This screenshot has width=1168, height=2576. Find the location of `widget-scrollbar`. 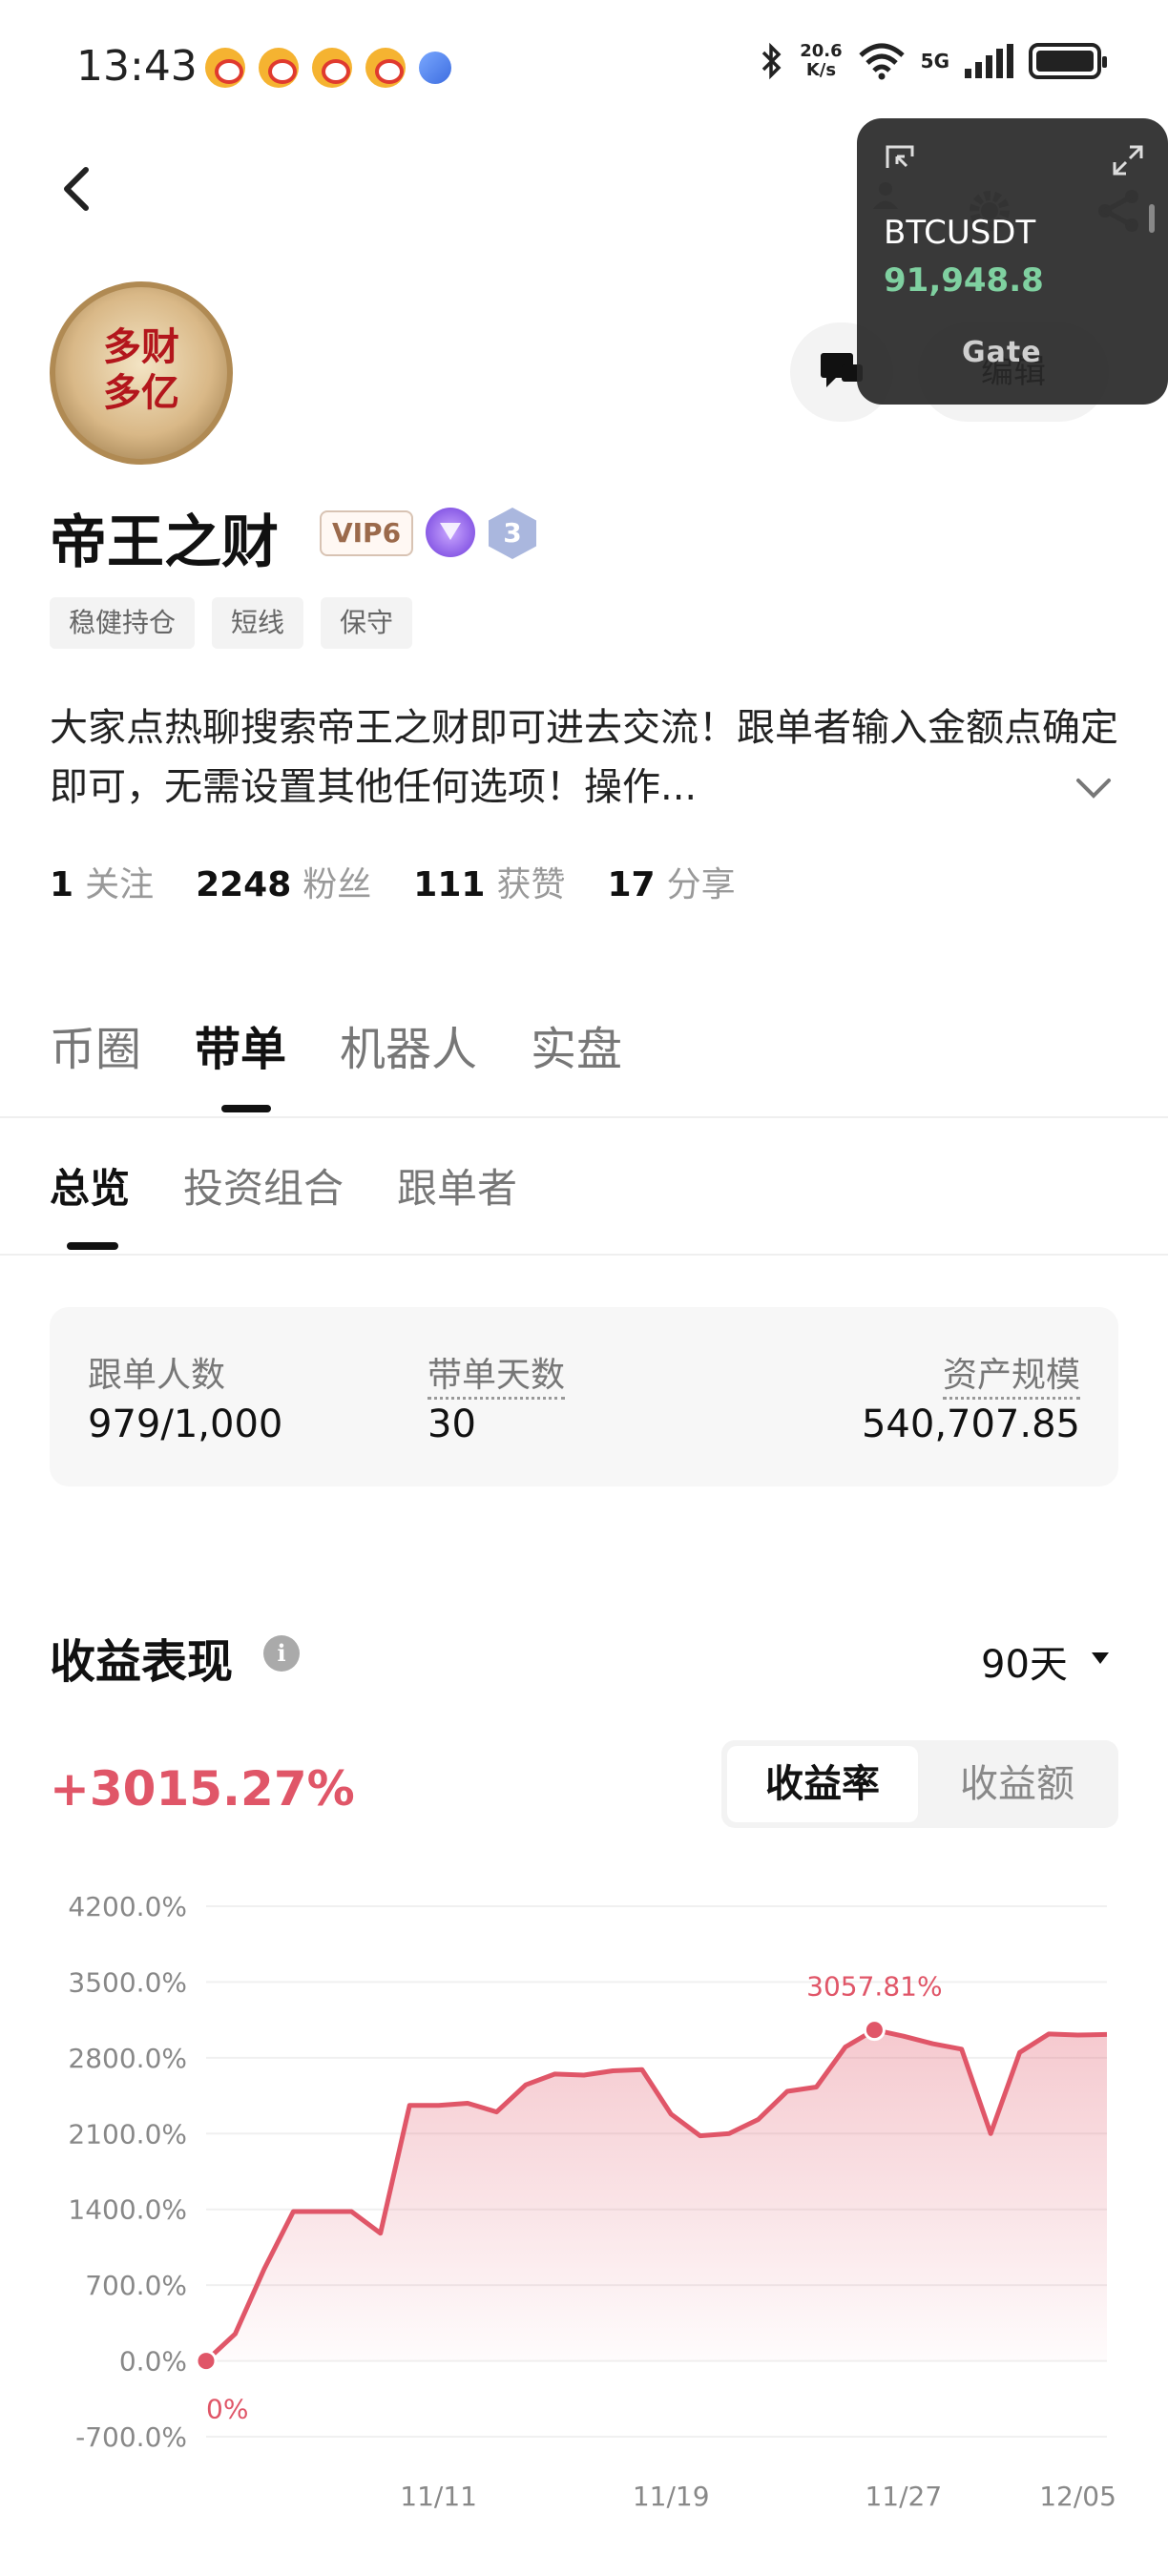

widget-scrollbar is located at coordinates (1152, 218).